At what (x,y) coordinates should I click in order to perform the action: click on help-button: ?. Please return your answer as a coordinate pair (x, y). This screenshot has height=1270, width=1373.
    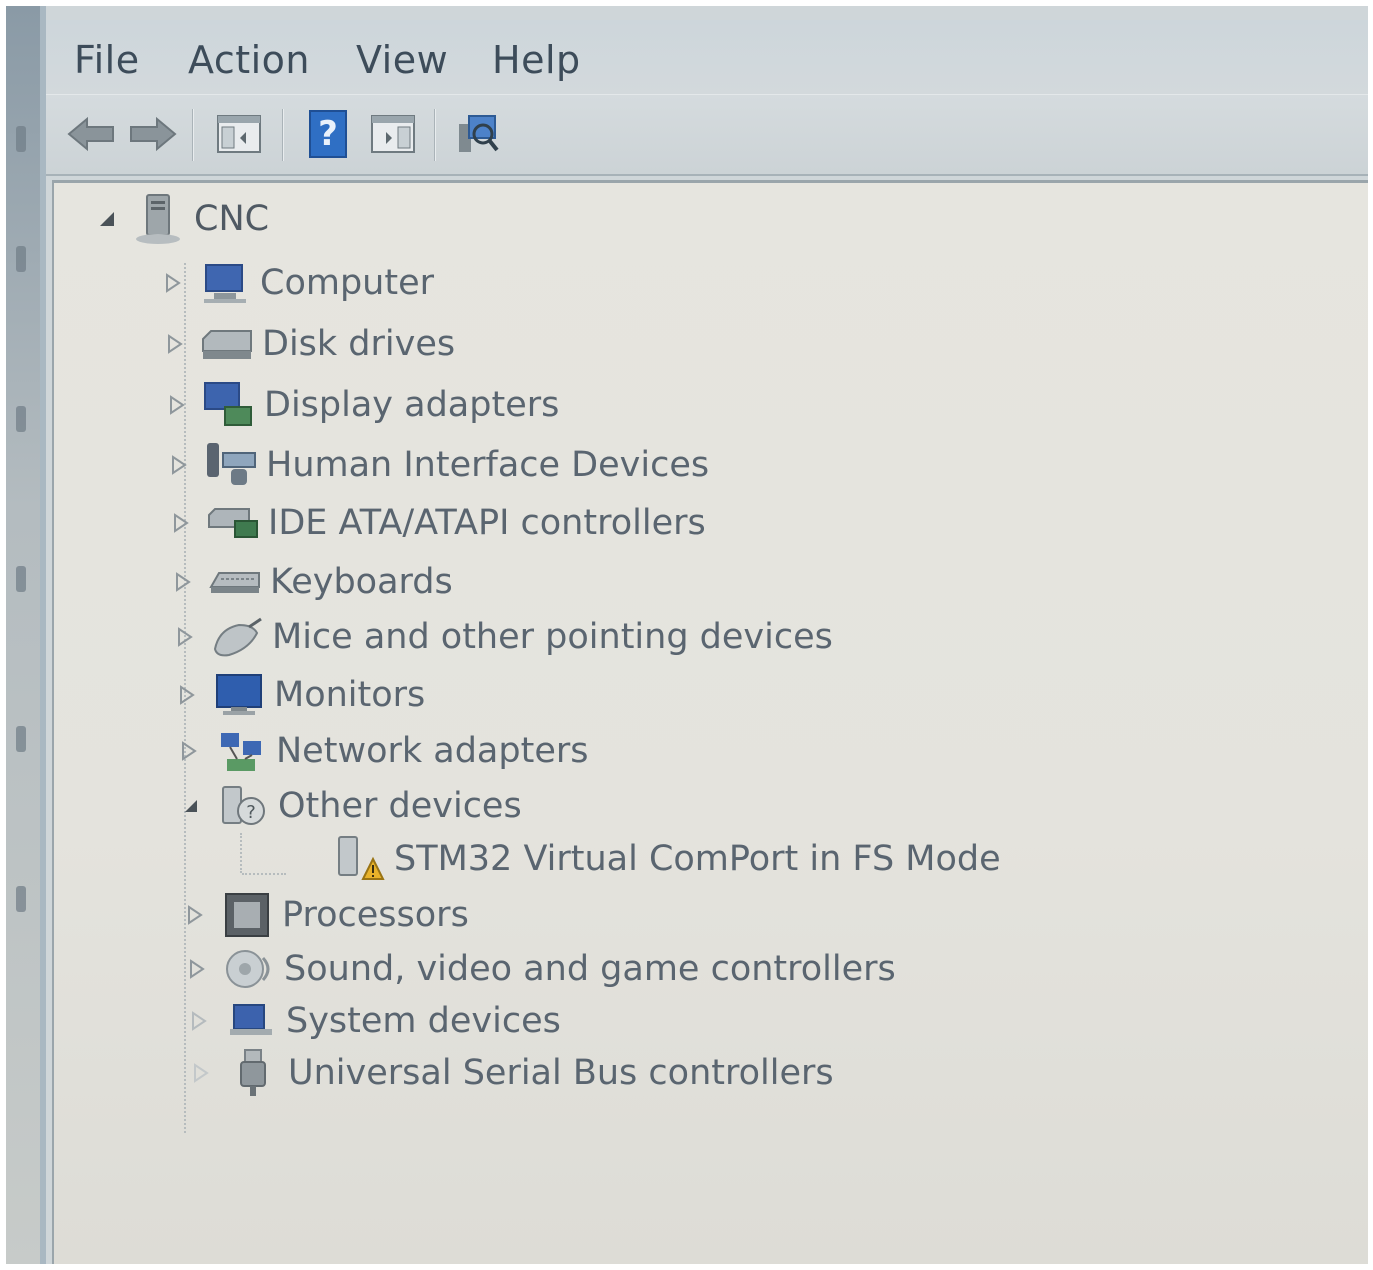
    Looking at the image, I should click on (328, 134).